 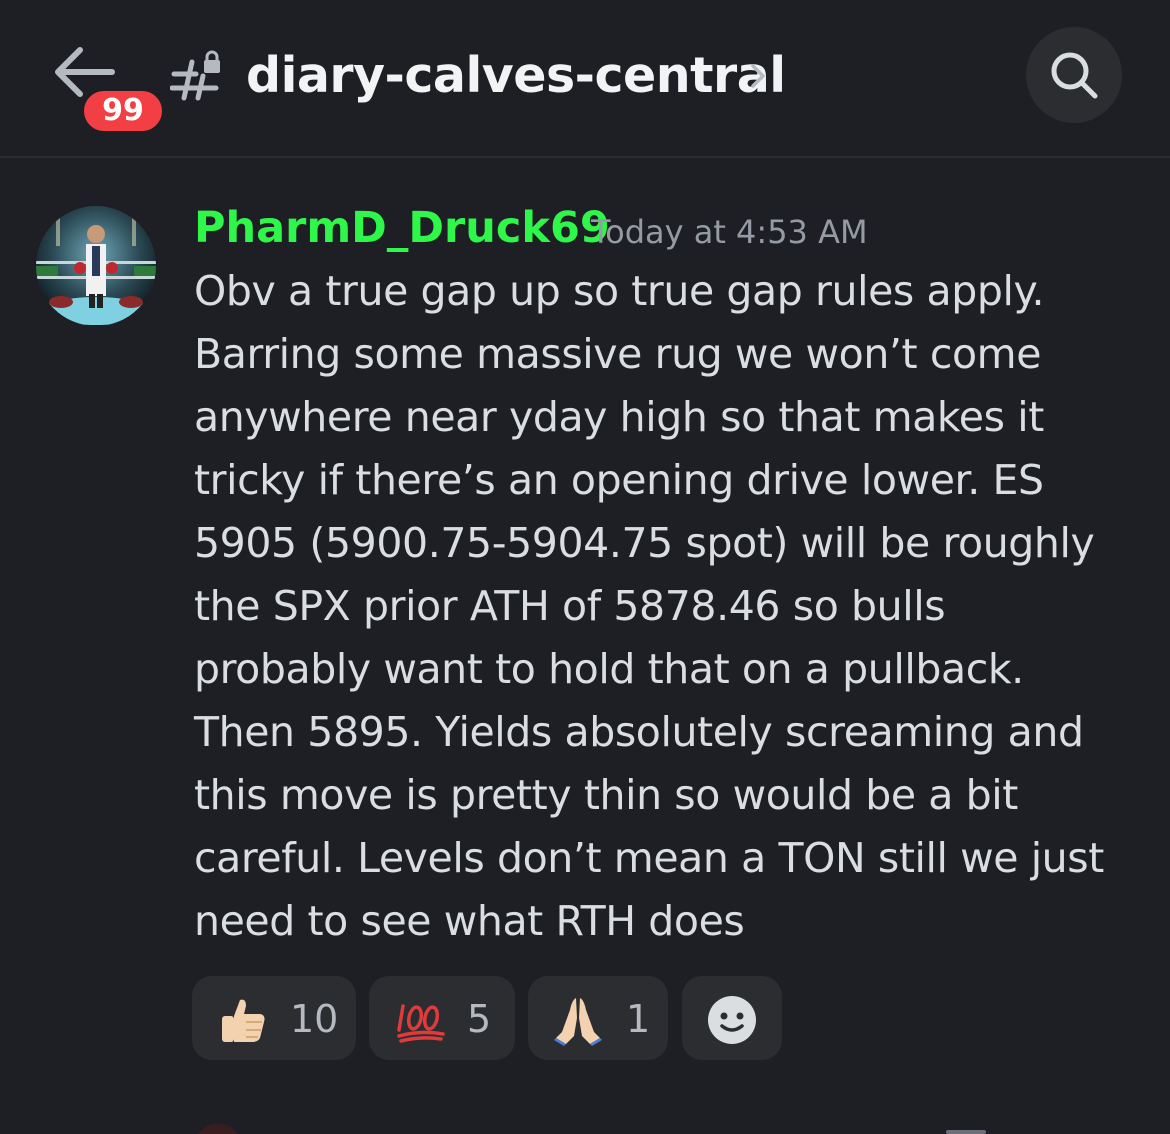 I want to click on search-button, so click(x=1074, y=75).